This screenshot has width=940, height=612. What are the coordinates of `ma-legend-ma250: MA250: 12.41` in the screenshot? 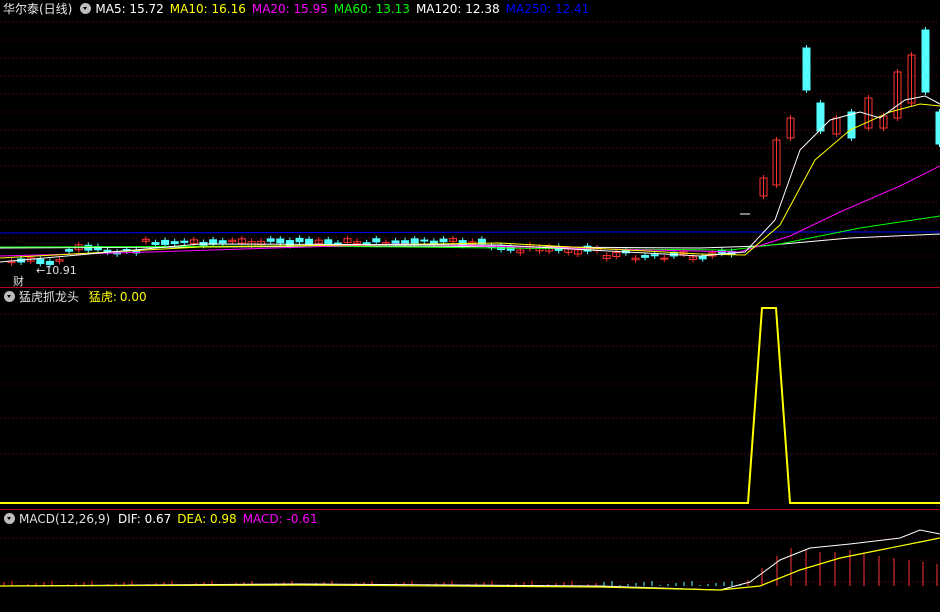 It's located at (547, 9).